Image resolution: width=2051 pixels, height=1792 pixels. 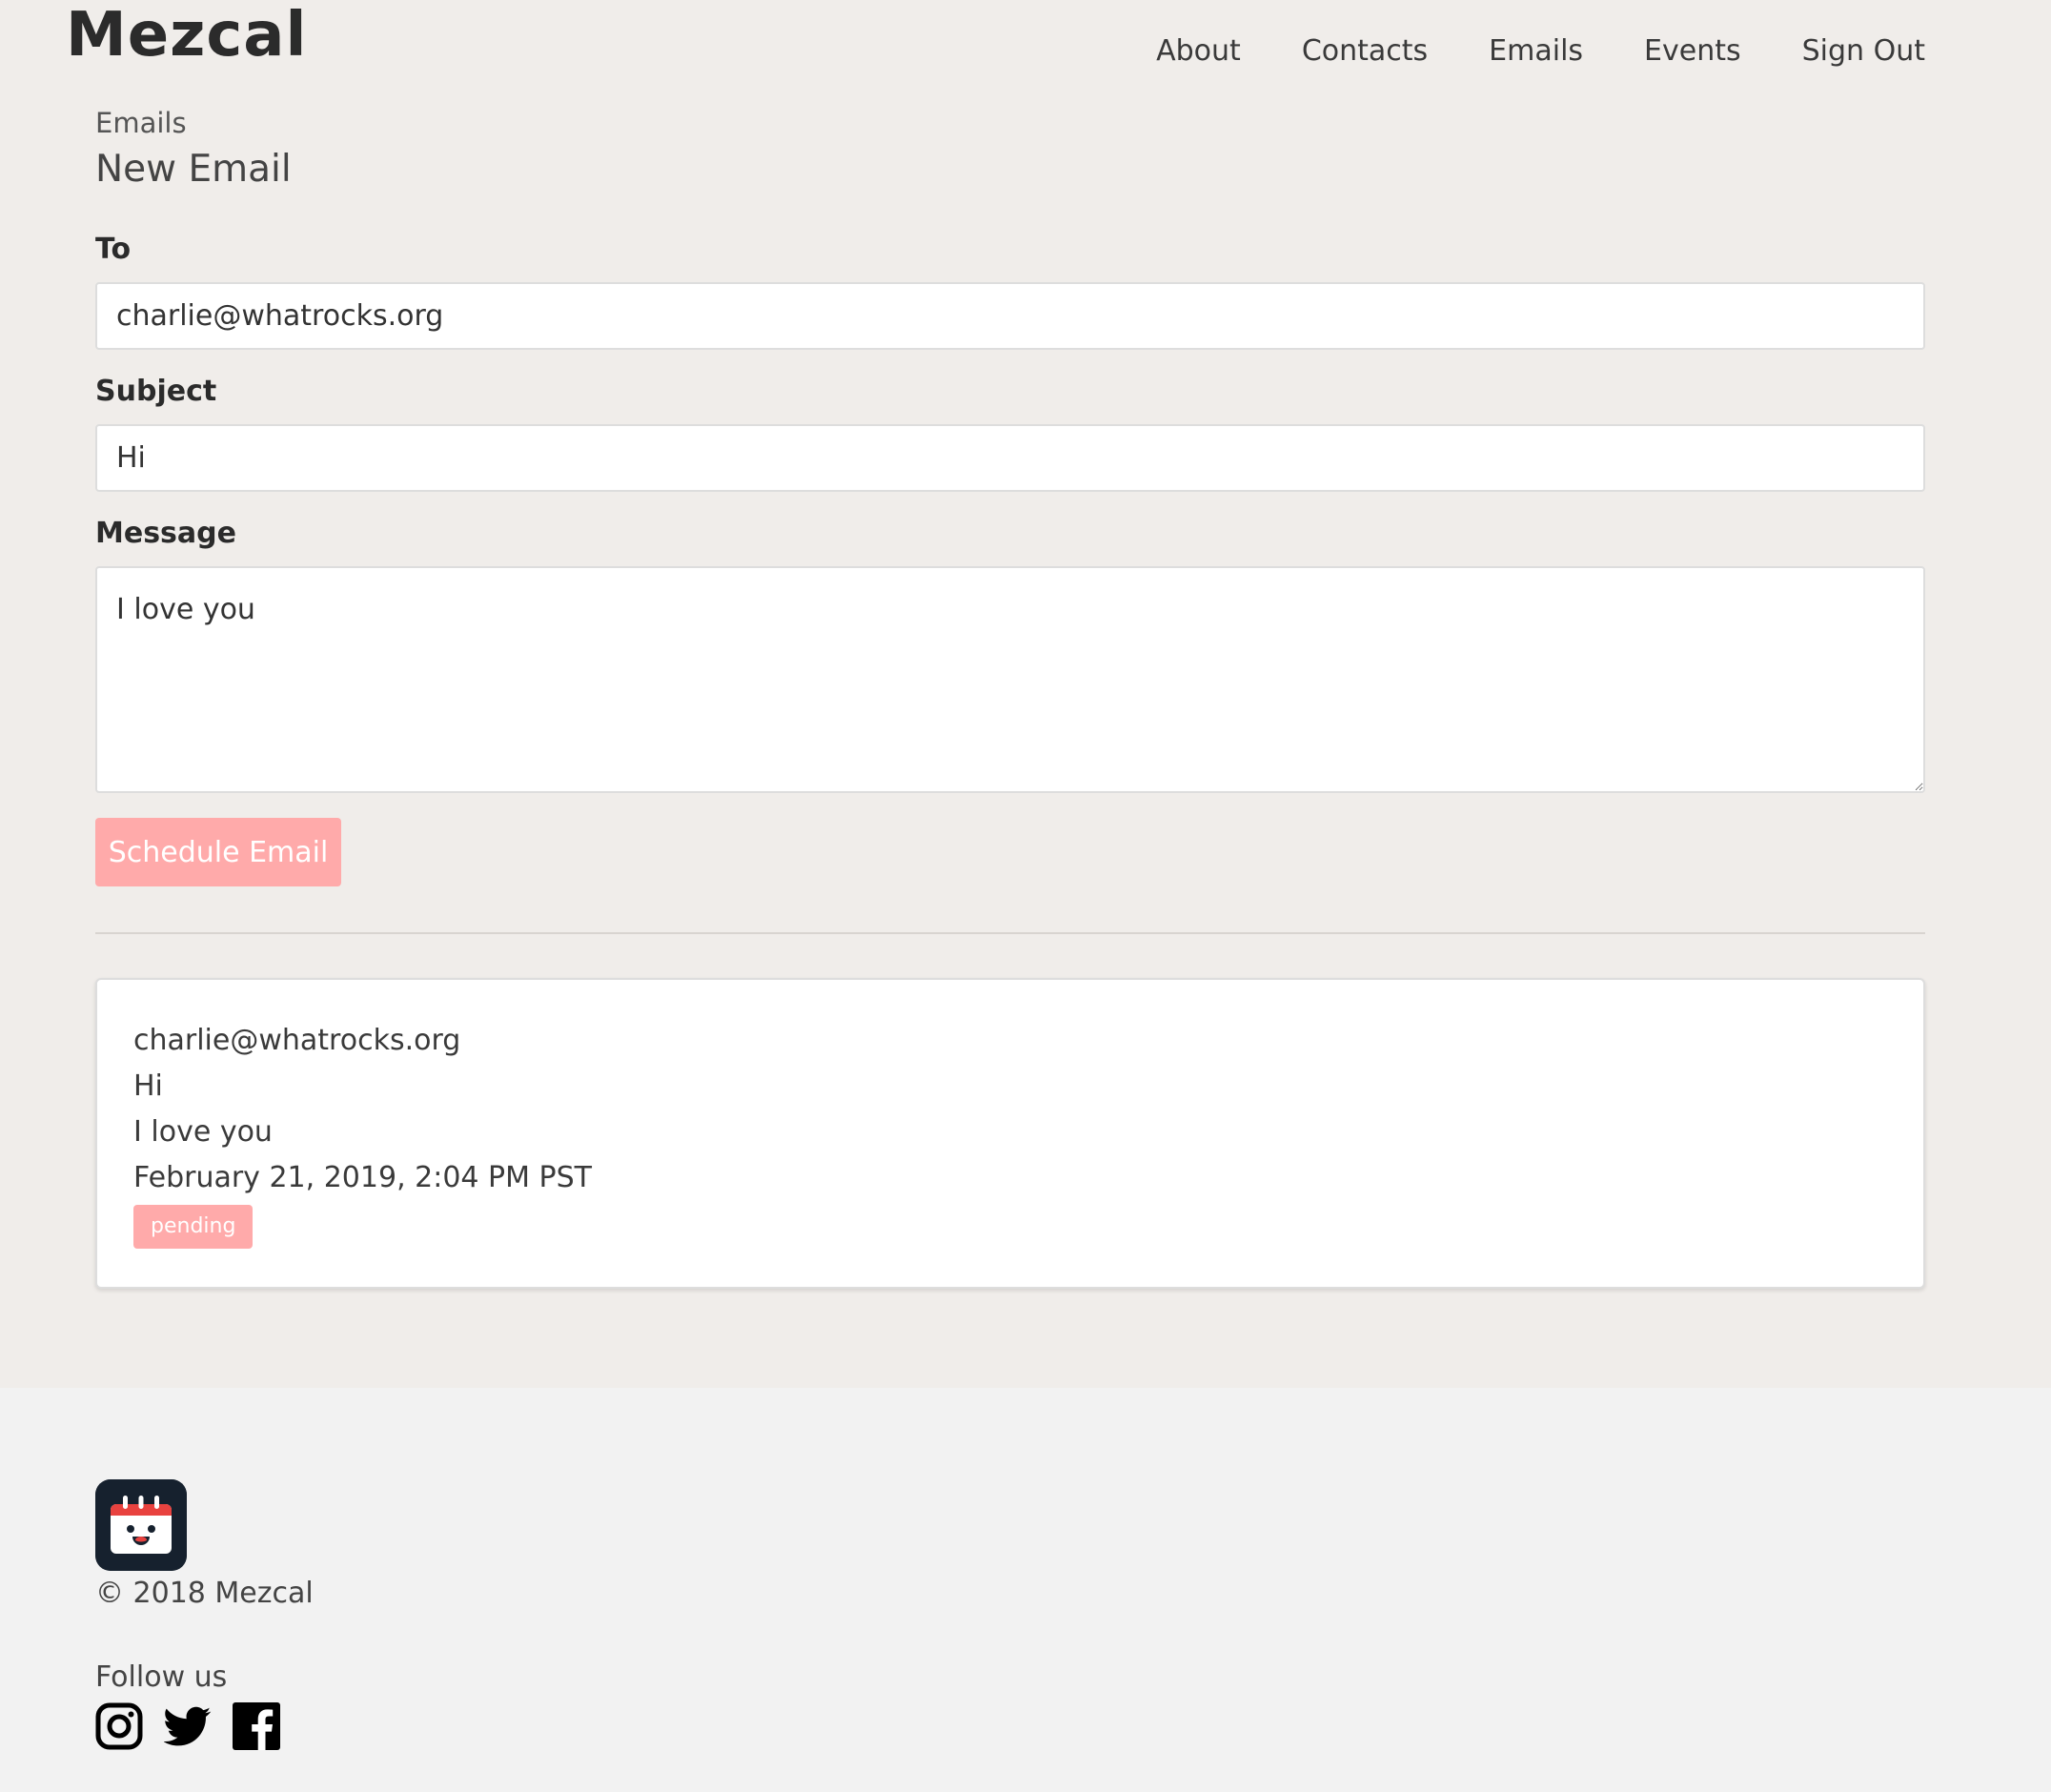 I want to click on nav-emails-link: Emails, so click(x=1536, y=51).